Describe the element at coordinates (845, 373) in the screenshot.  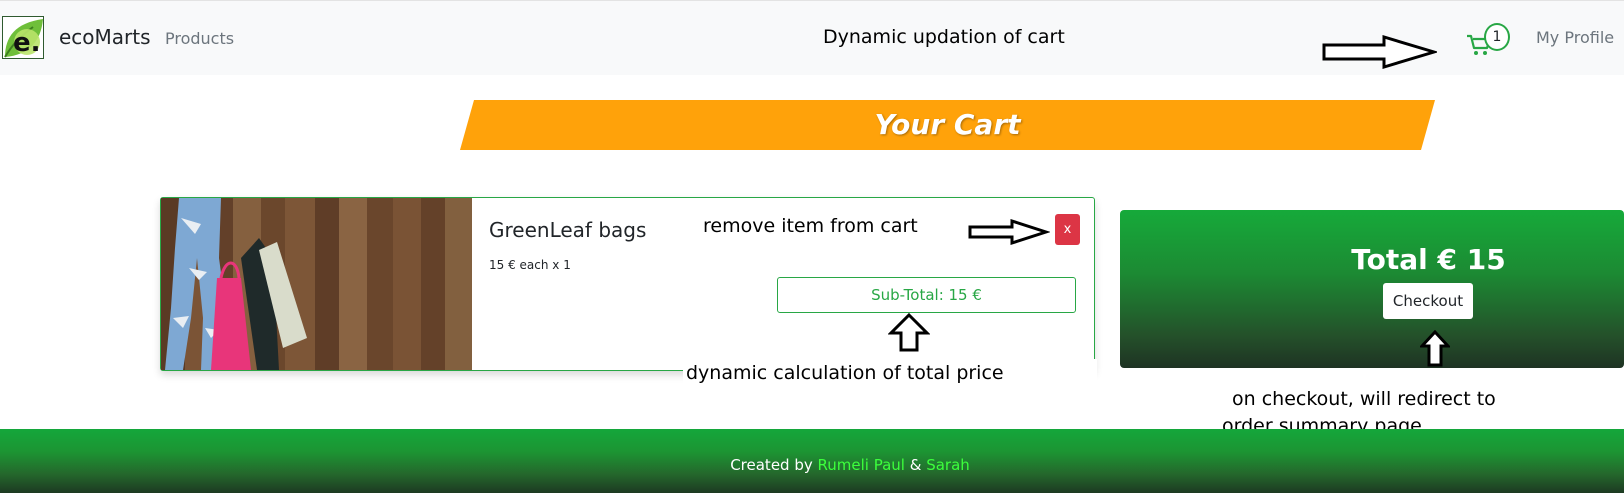
I see `annotation-dynamic-price: dynamic calculation of total price` at that location.